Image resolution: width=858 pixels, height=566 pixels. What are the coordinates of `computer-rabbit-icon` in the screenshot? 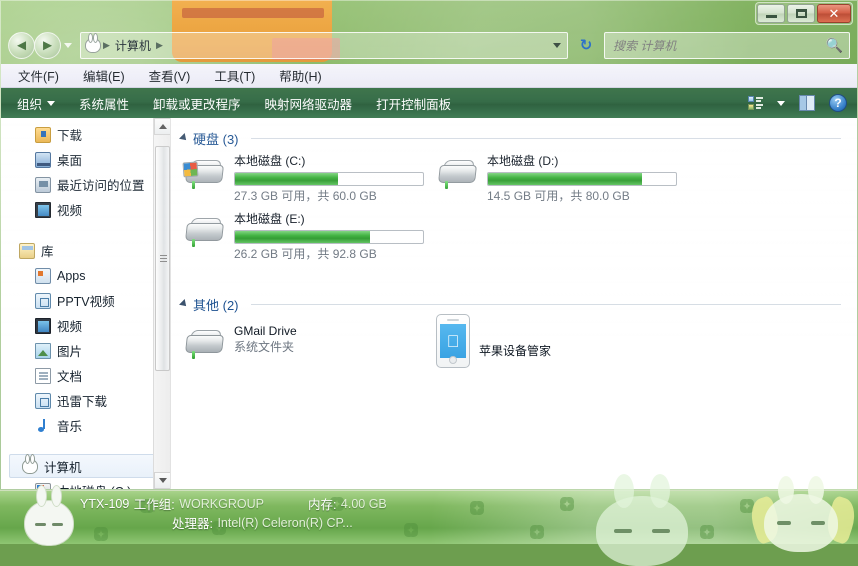 It's located at (30, 466).